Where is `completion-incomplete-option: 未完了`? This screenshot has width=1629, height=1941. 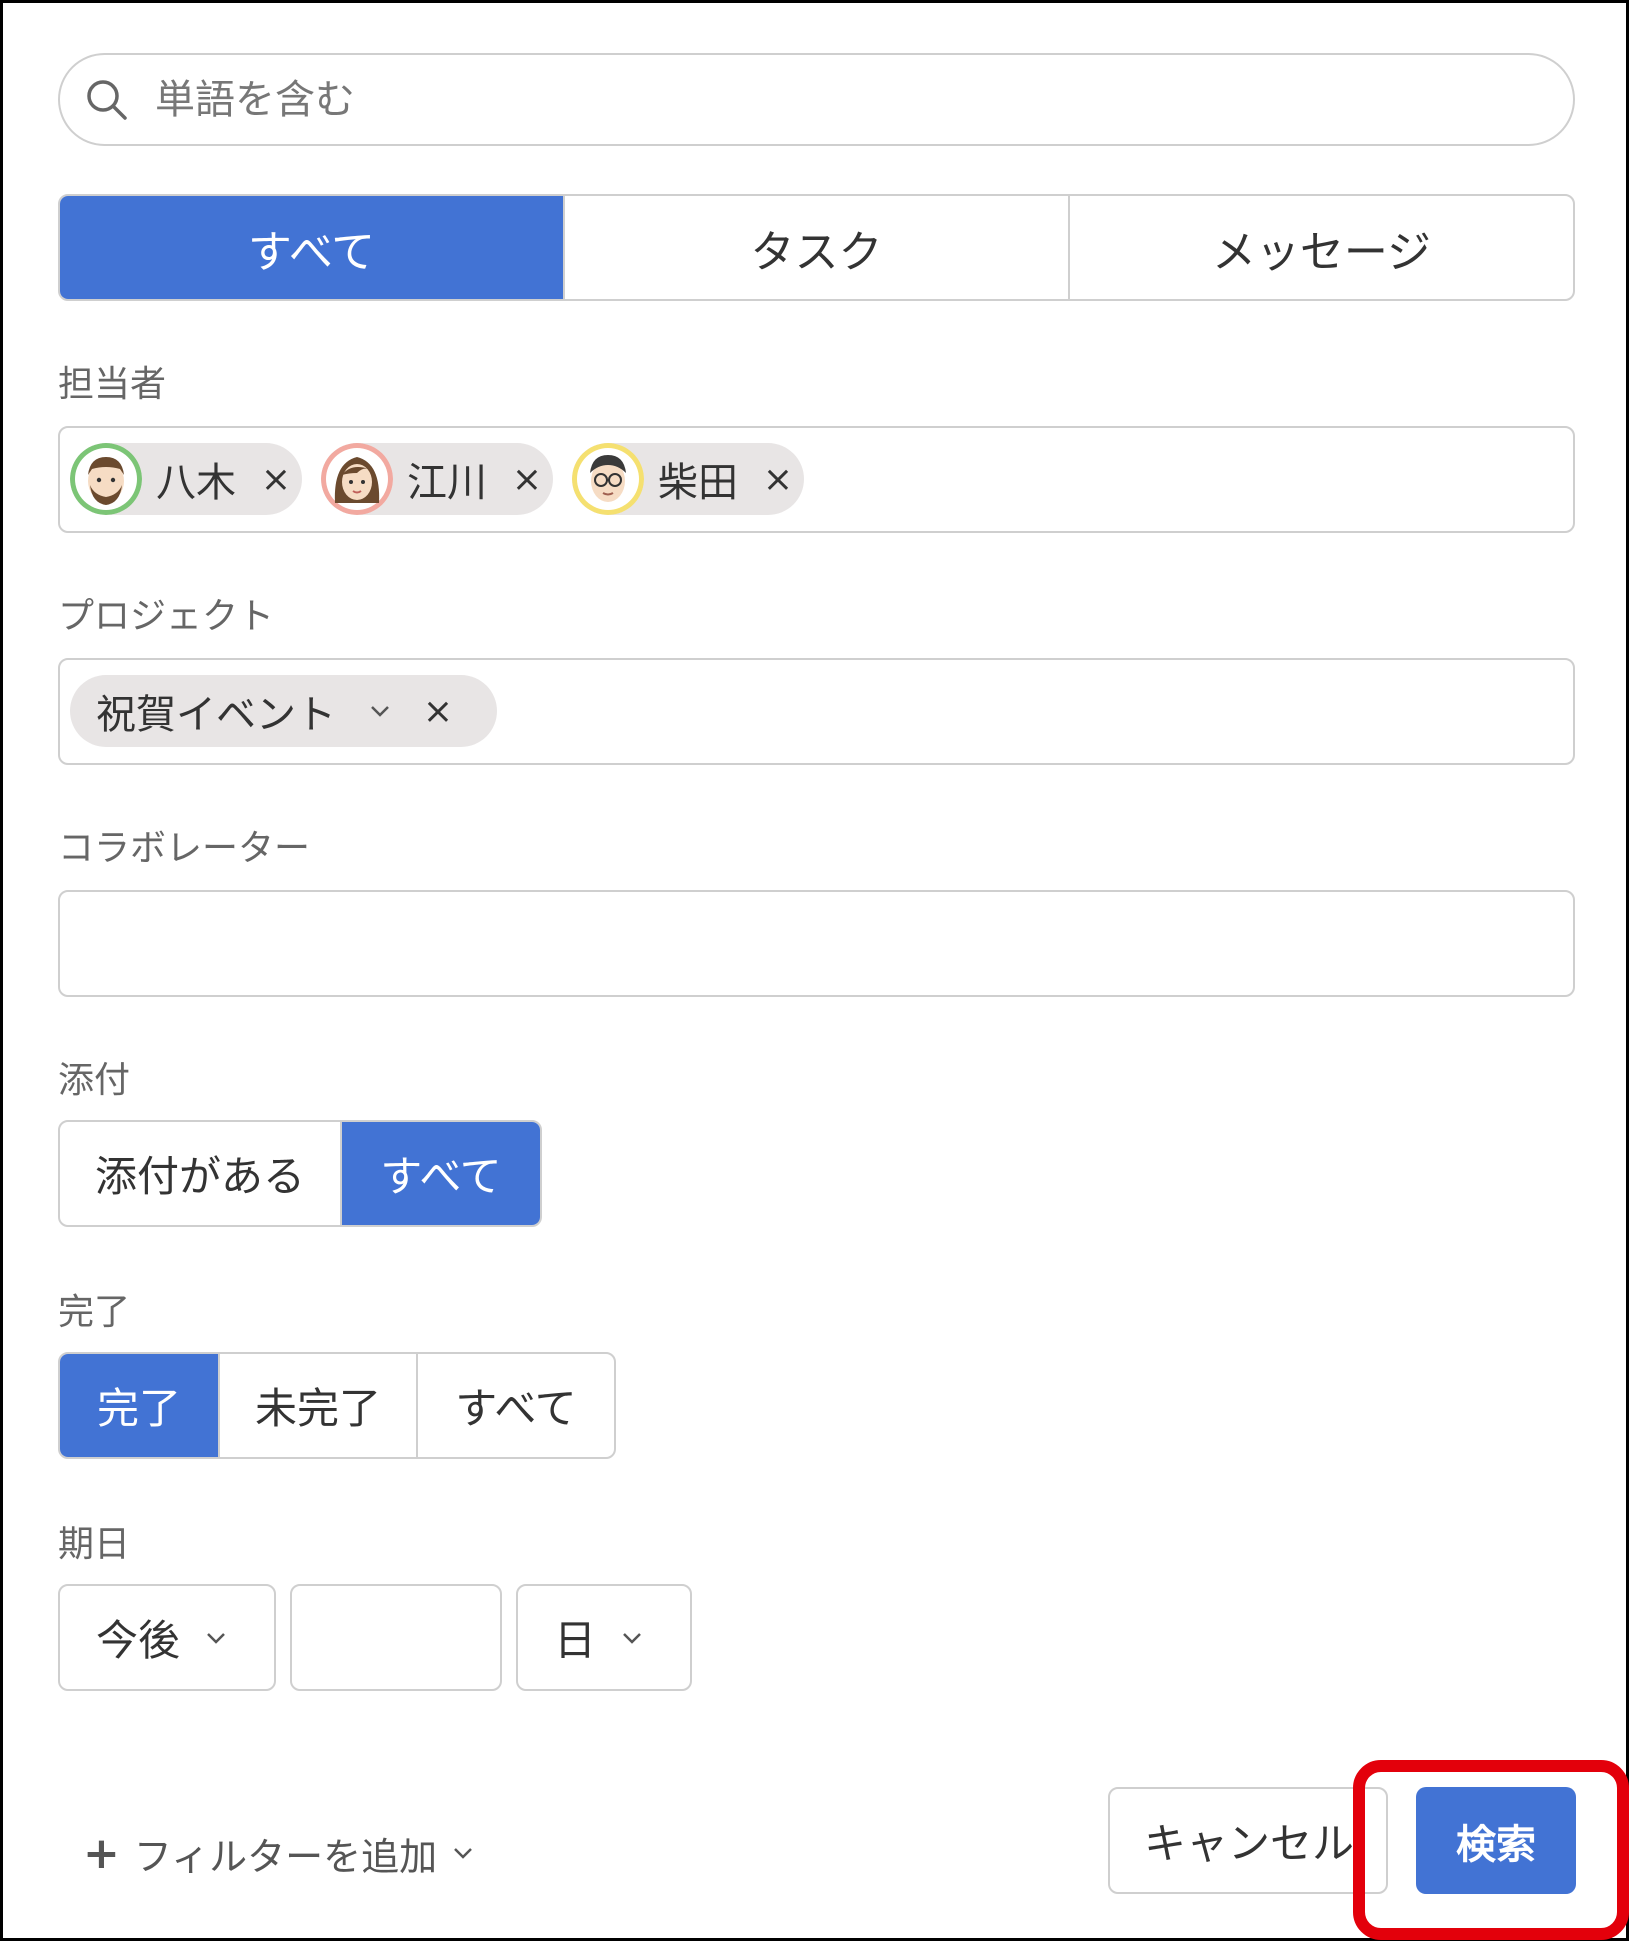
completion-incomplete-option: 未完了 is located at coordinates (319, 1405).